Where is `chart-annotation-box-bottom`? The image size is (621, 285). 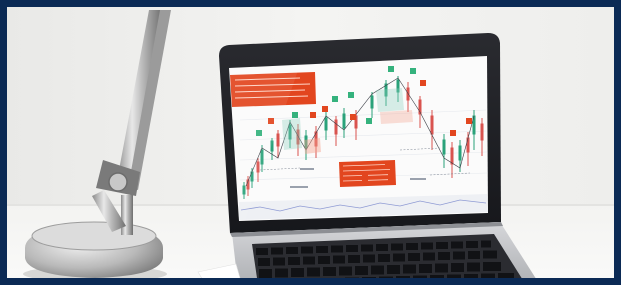
chart-annotation-box-bottom is located at coordinates (367, 173).